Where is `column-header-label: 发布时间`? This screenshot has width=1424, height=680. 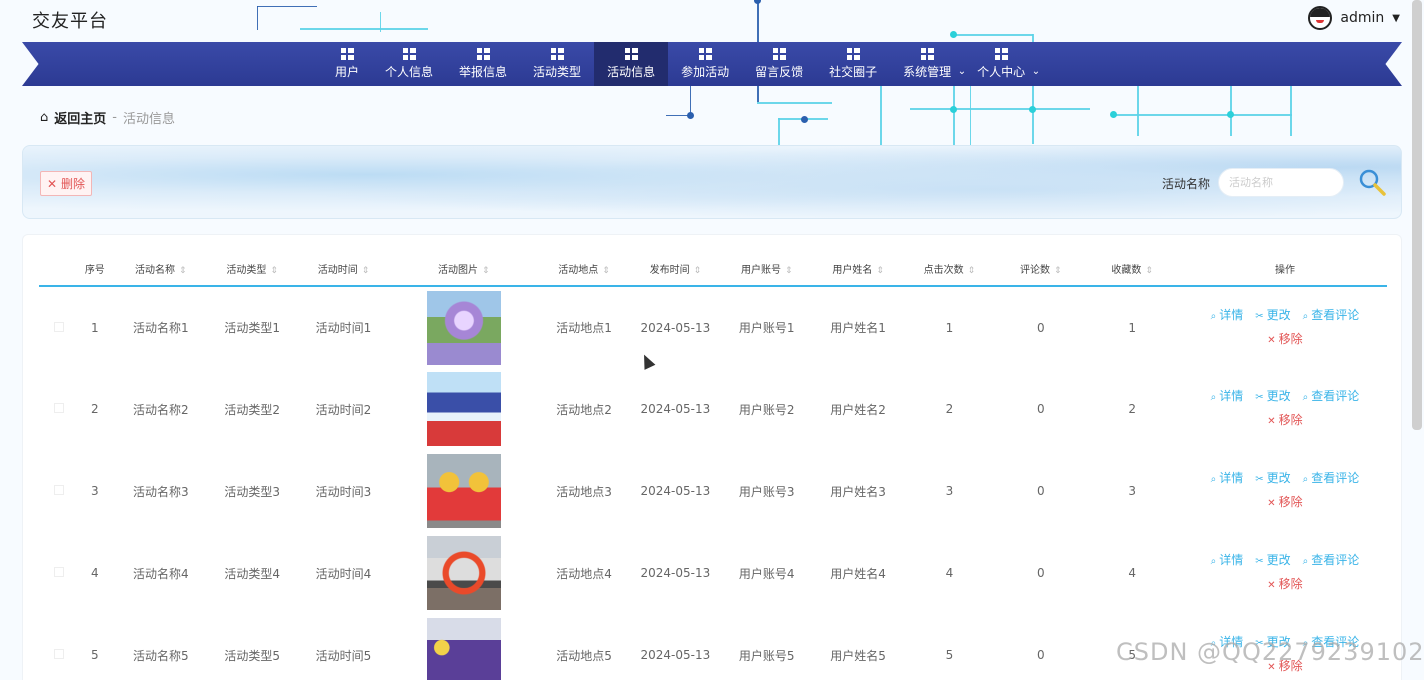
column-header-label: 发布时间 is located at coordinates (669, 270).